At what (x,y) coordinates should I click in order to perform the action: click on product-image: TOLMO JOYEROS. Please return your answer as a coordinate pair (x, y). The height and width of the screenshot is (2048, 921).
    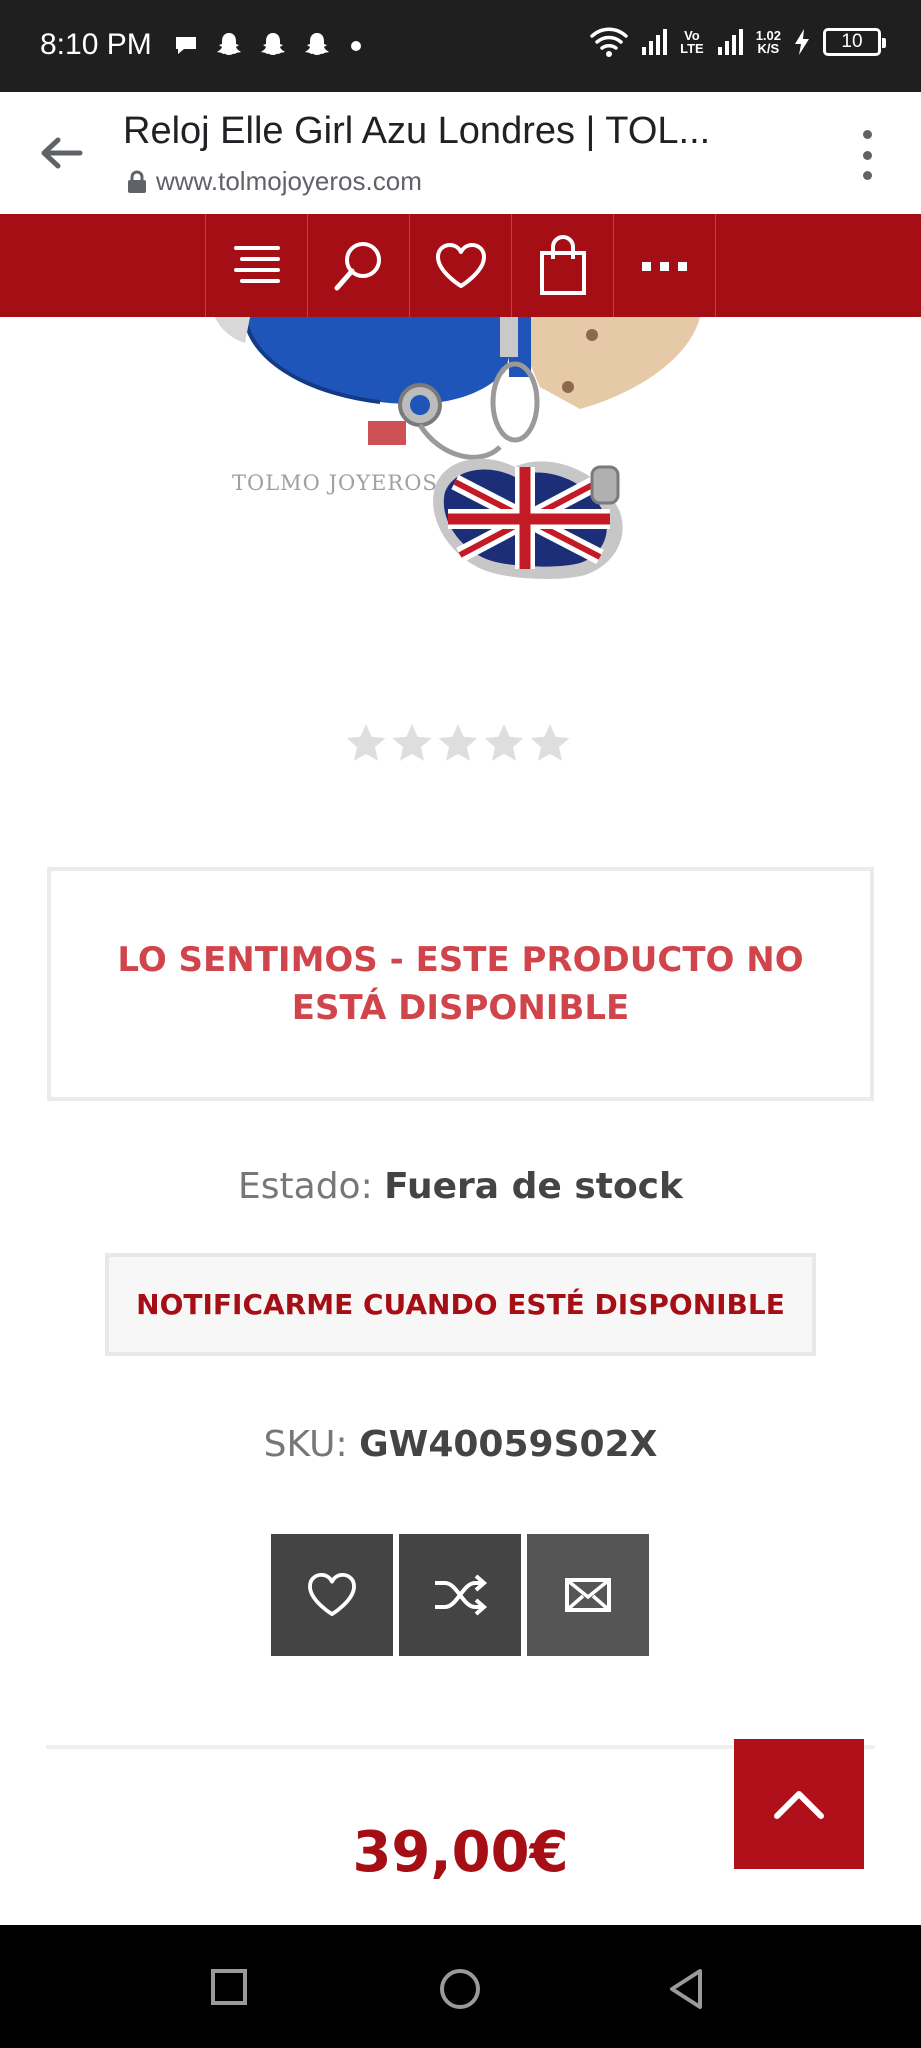
    Looking at the image, I should click on (460, 467).